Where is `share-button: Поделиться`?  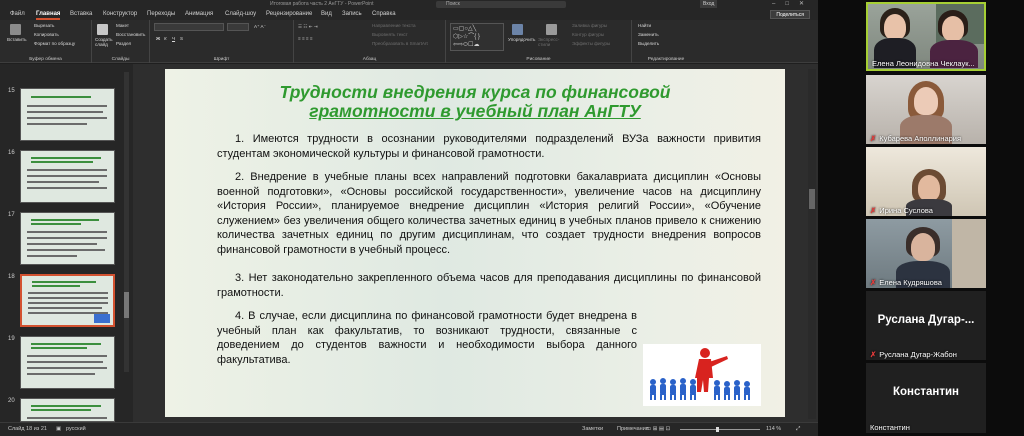 share-button: Поделиться is located at coordinates (790, 14).